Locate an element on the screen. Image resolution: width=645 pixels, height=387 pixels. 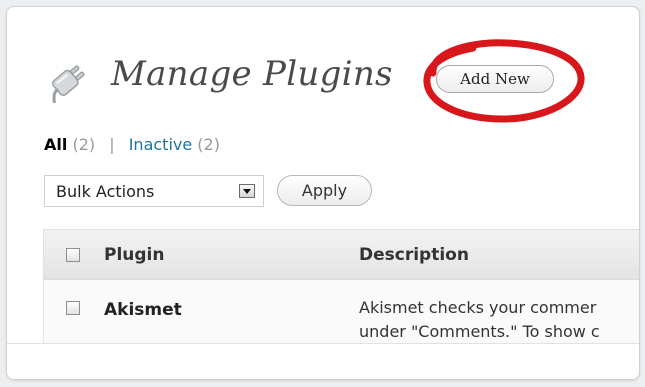
bulk-actions-value: Bulk Actions is located at coordinates (105, 191).